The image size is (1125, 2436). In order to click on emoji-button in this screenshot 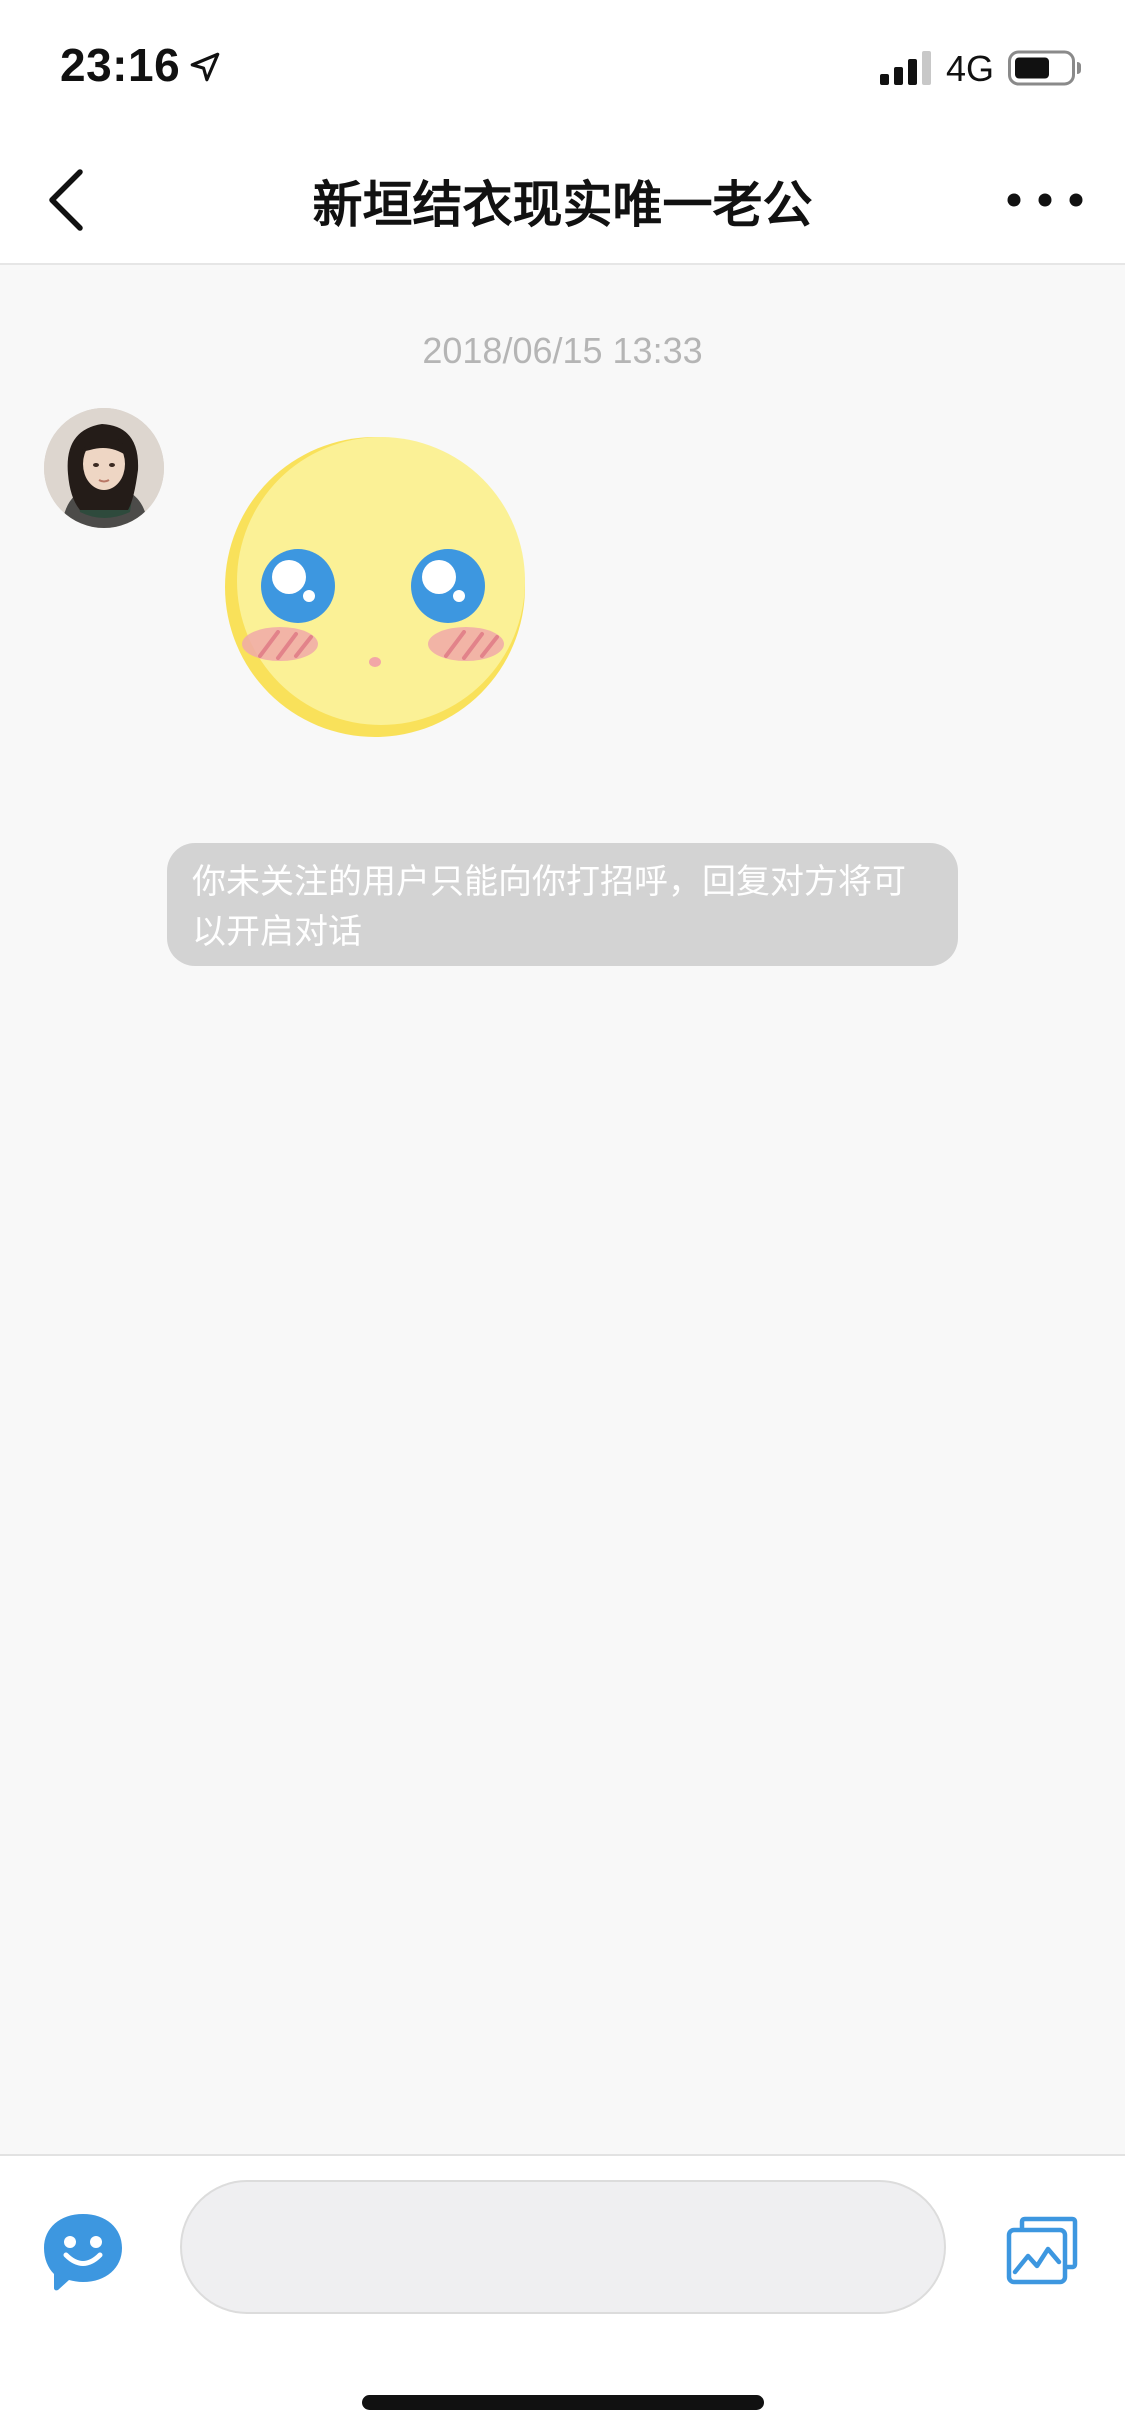, I will do `click(83, 2251)`.